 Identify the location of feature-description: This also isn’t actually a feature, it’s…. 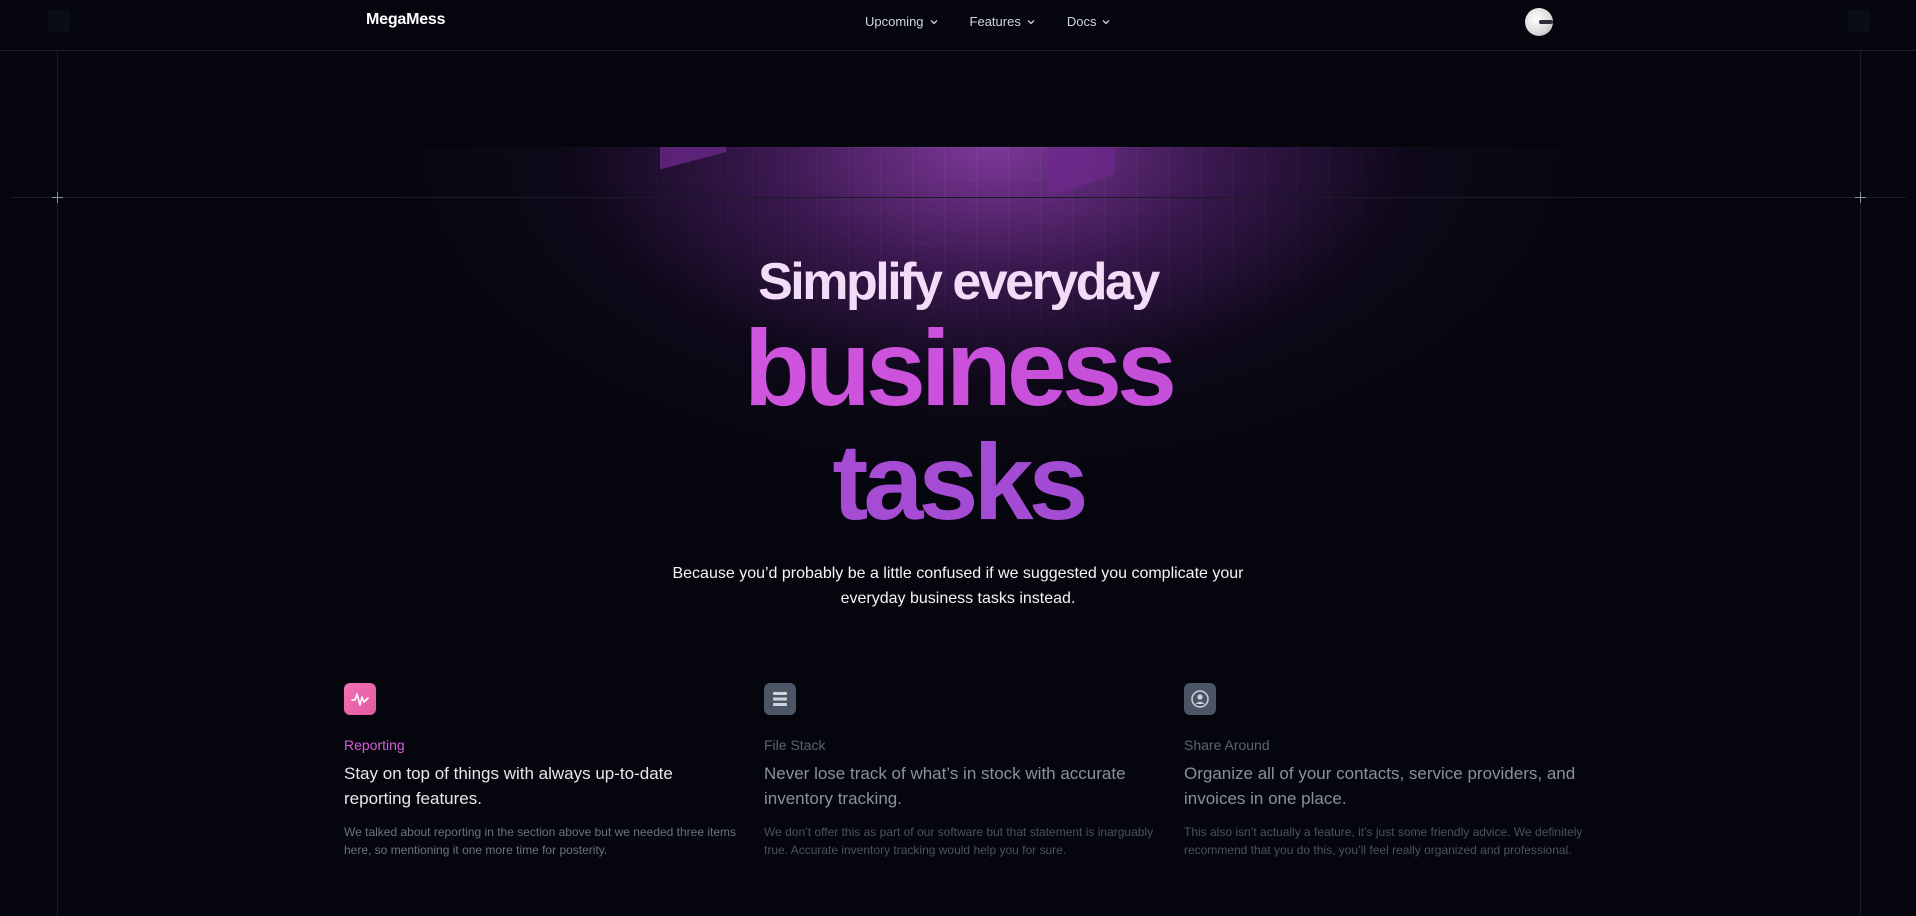
(1383, 841).